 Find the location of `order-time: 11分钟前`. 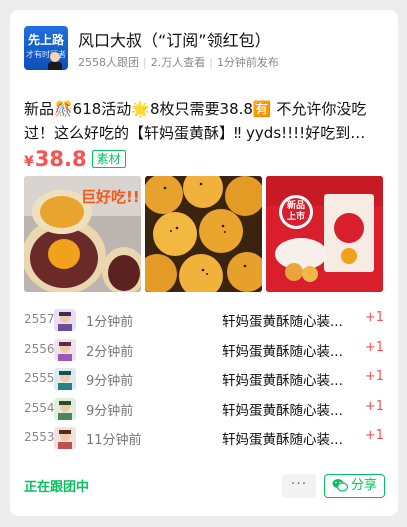

order-time: 11分钟前 is located at coordinates (114, 440).